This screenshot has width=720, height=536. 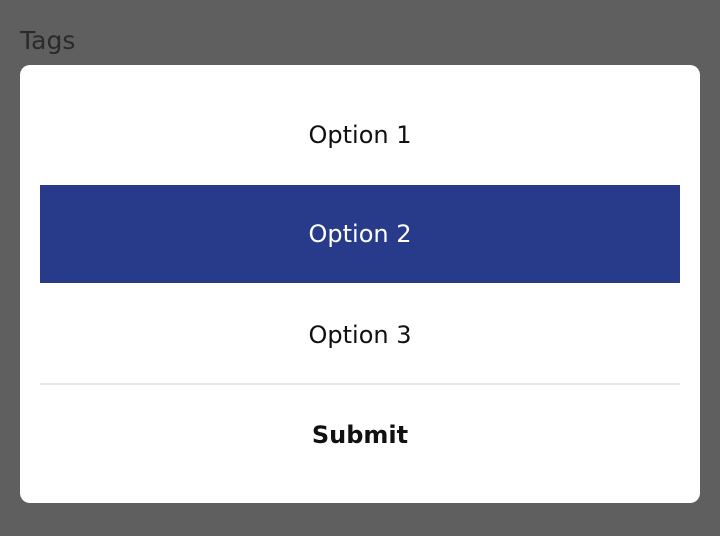 I want to click on tags-field-label: Tags, so click(x=48, y=40).